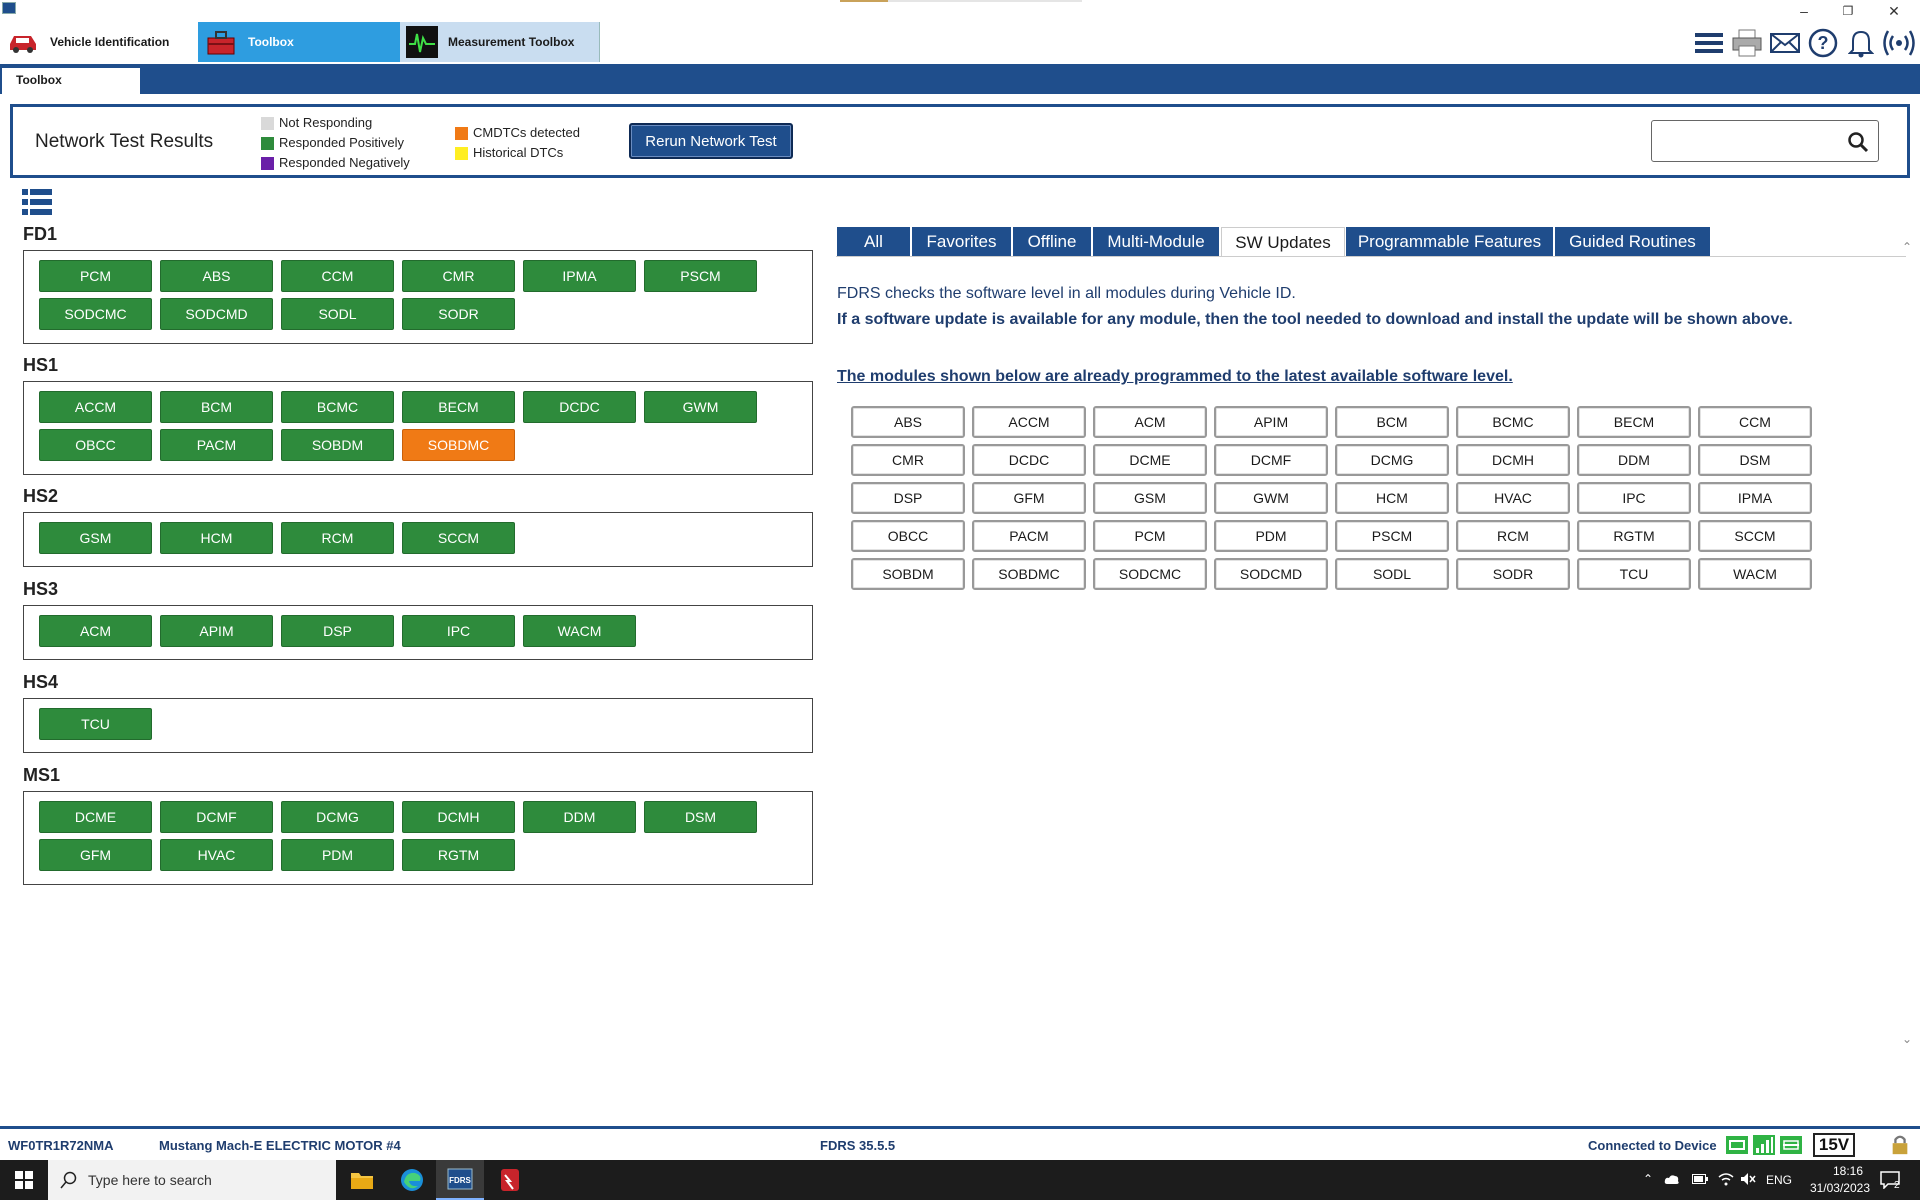 This screenshot has height=1200, width=1920. I want to click on module-button-sodcmc: SODCMC, so click(95, 314).